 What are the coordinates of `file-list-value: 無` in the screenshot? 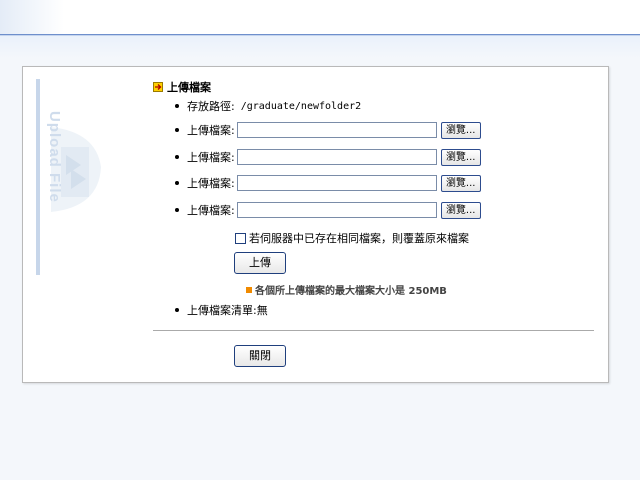 It's located at (262, 310).